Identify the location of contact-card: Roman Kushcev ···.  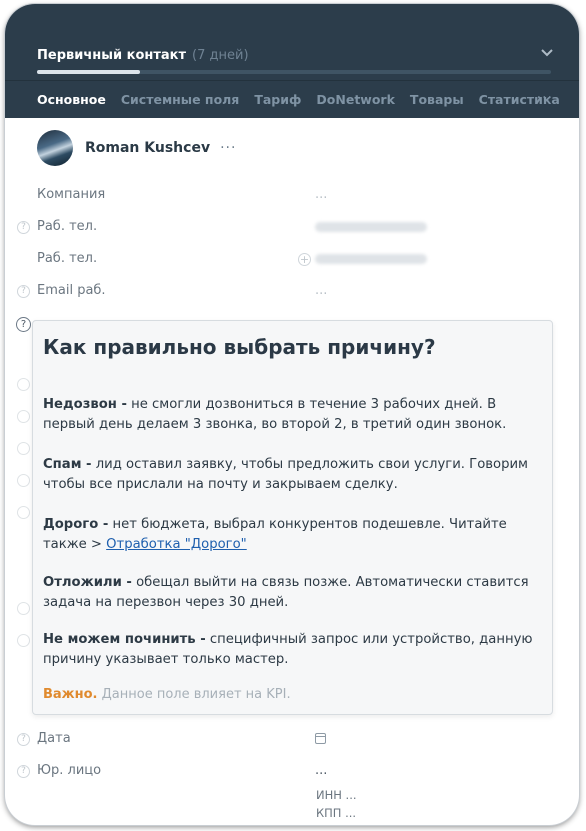
(136, 148).